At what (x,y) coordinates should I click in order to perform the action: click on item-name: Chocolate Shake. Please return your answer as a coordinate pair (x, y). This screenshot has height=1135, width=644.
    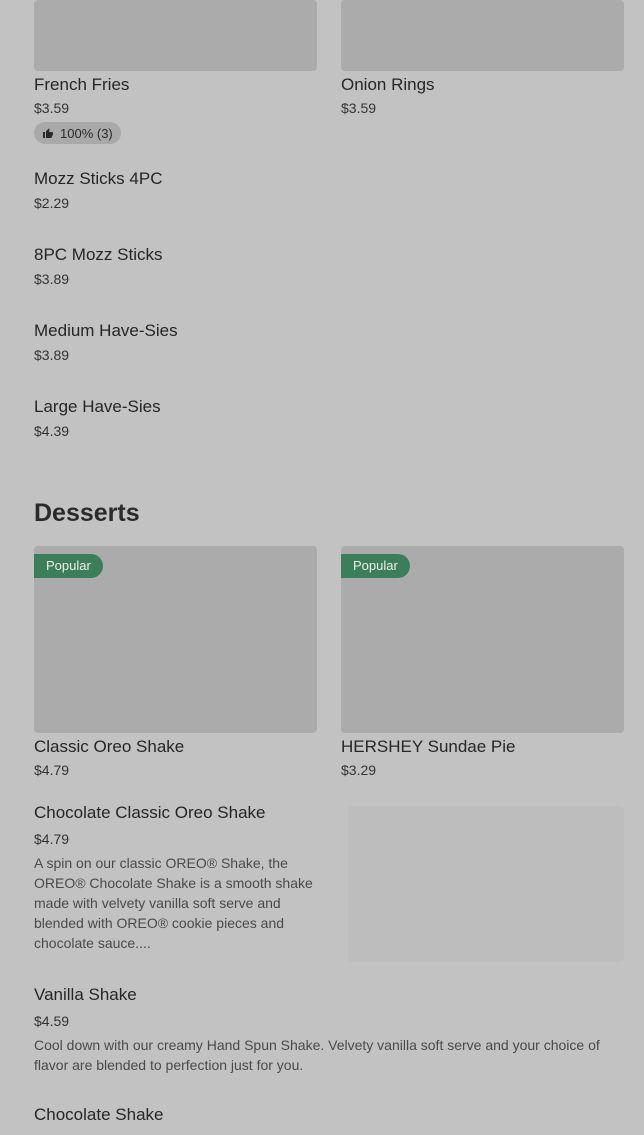
    Looking at the image, I should click on (99, 1114).